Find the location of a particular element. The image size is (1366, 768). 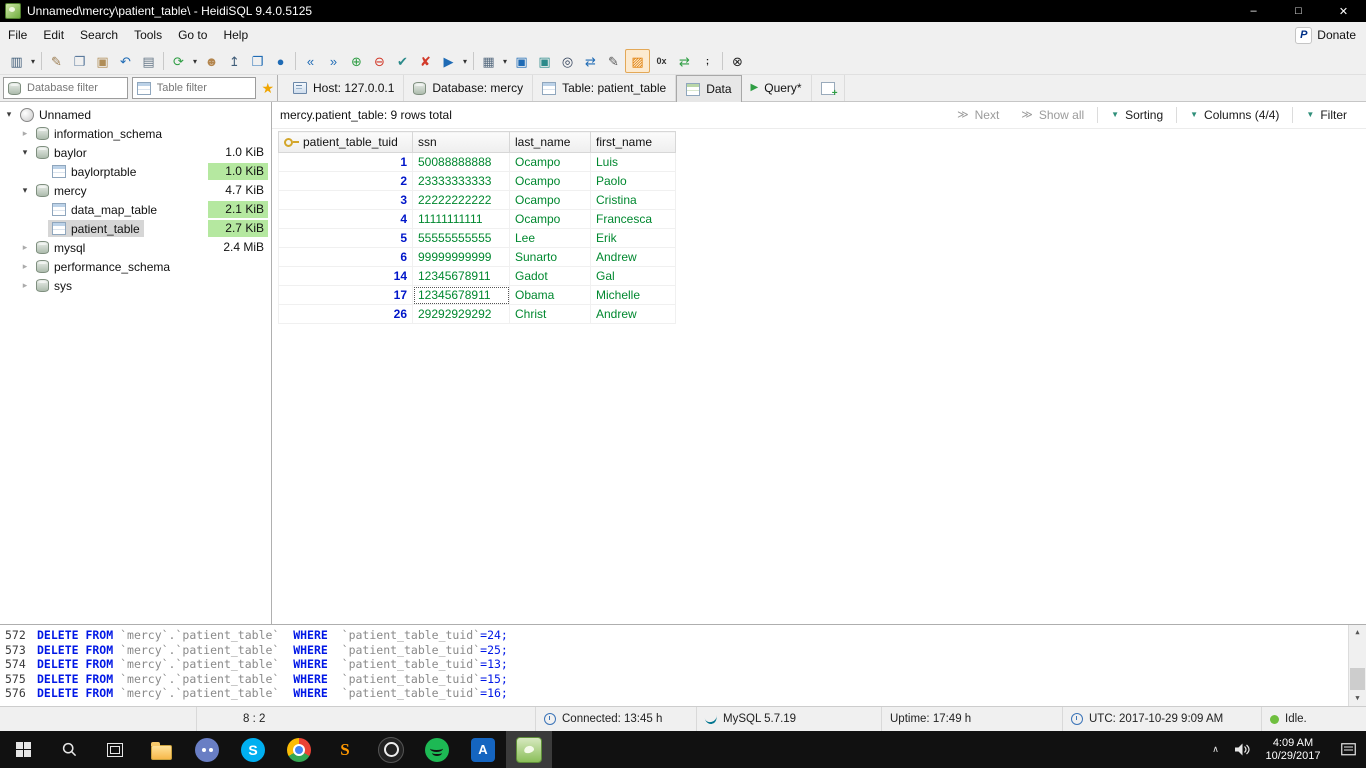

heidisql-icon-slot is located at coordinates (529, 749).